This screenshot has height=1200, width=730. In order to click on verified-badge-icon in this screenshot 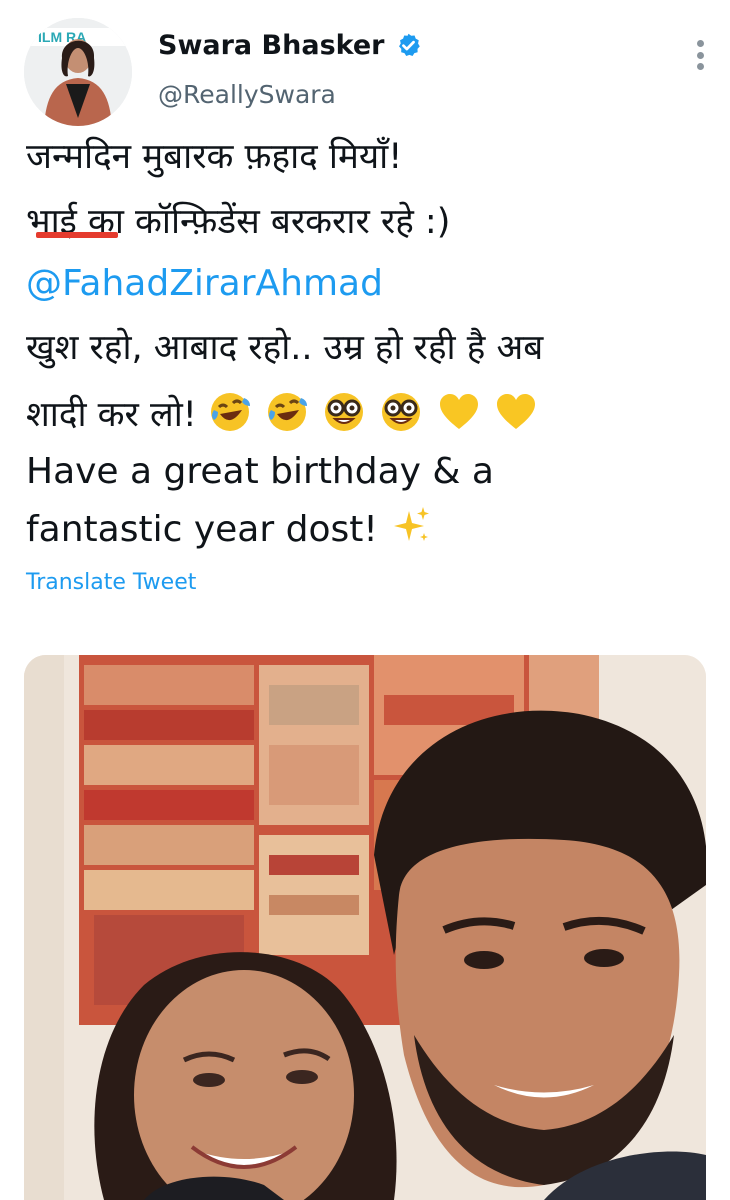, I will do `click(409, 44)`.